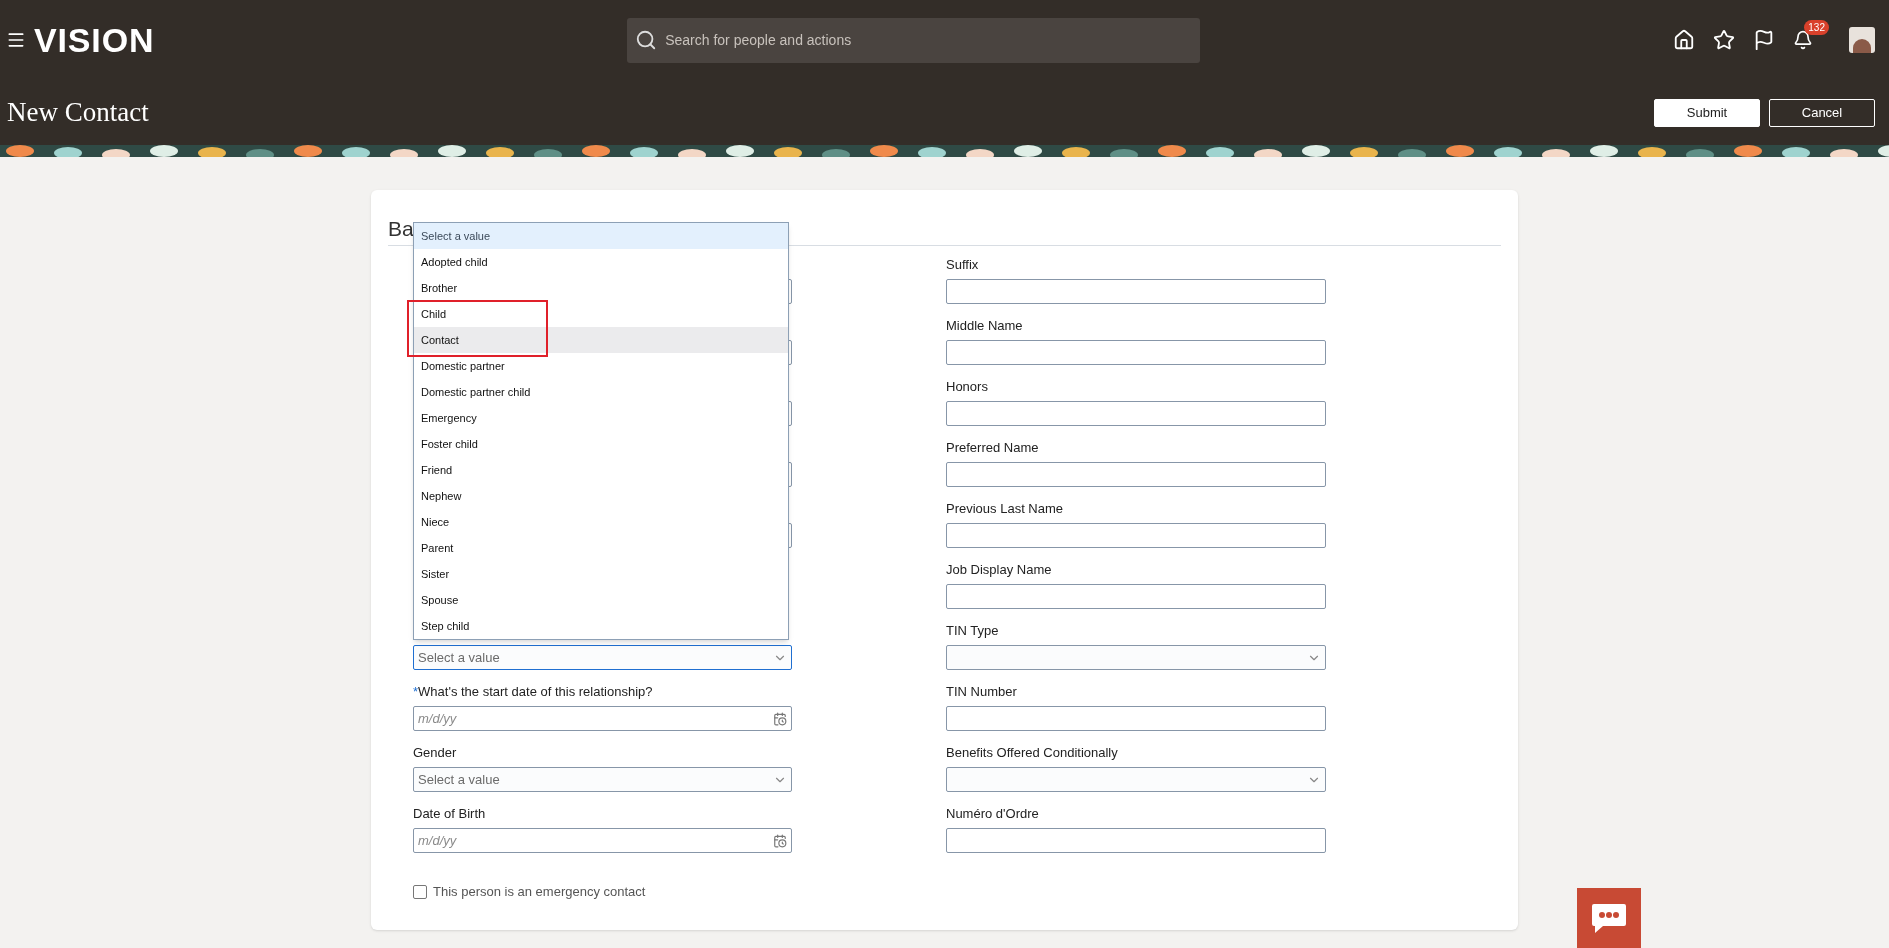  I want to click on dropdown-option: Select a value, so click(601, 236).